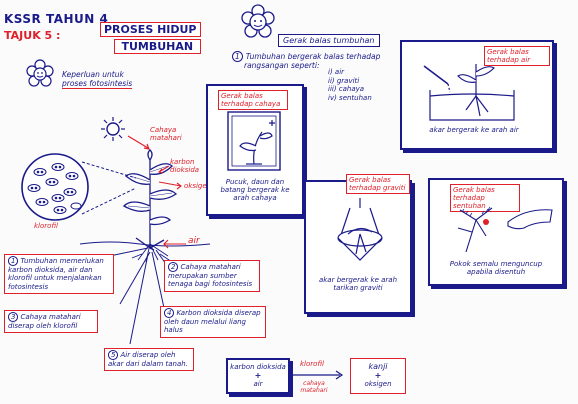  I want to click on topic-line-2: TUMBUHAN, so click(157, 46).